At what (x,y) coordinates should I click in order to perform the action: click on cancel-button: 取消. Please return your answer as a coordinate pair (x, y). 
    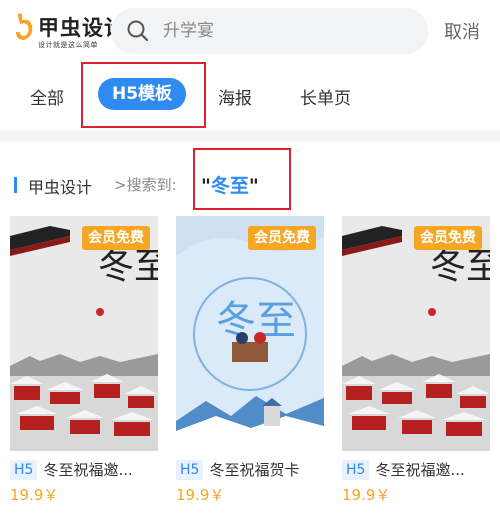
    Looking at the image, I should click on (462, 31).